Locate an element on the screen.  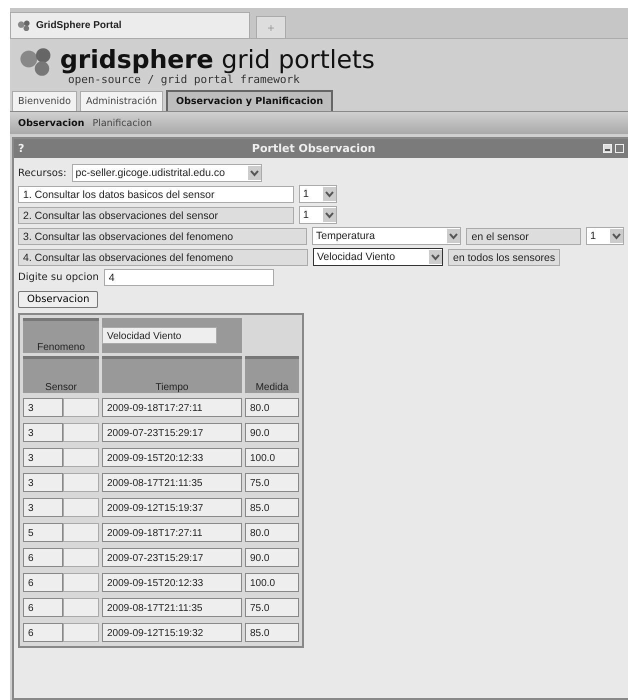
sub-tab: Planificacion is located at coordinates (122, 123).